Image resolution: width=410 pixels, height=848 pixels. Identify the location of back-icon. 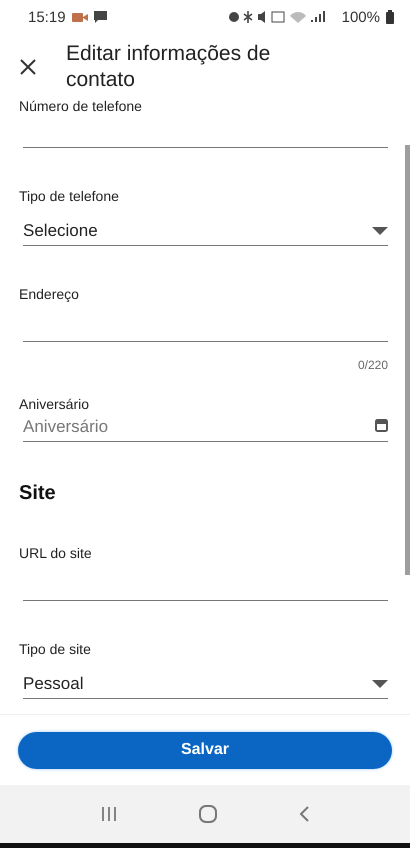
(304, 814).